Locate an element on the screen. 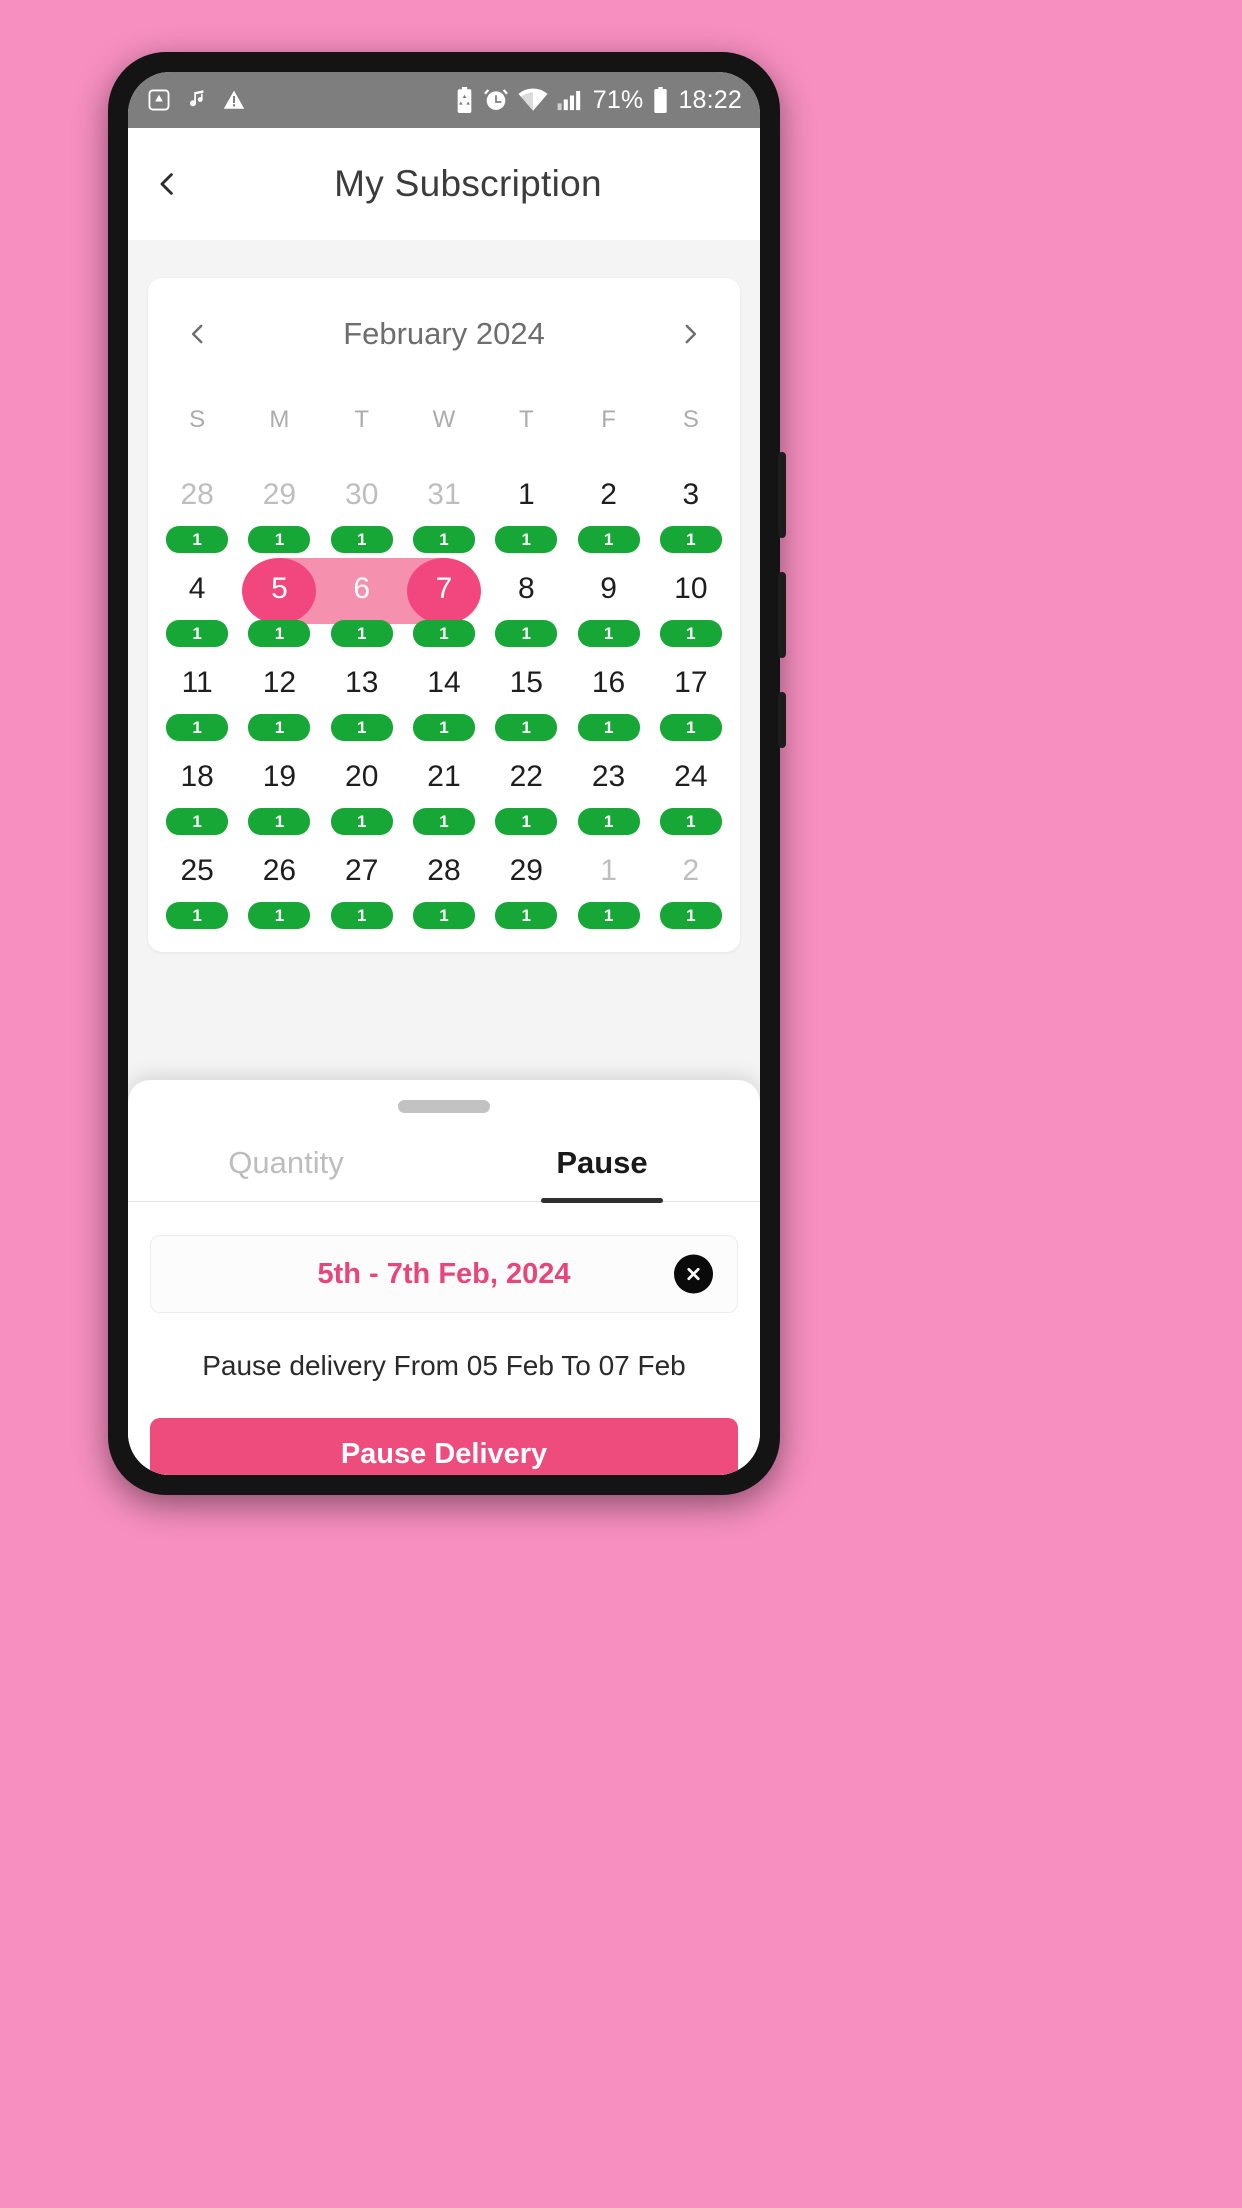  calendar-day-cell: 23 1 is located at coordinates (608, 790).